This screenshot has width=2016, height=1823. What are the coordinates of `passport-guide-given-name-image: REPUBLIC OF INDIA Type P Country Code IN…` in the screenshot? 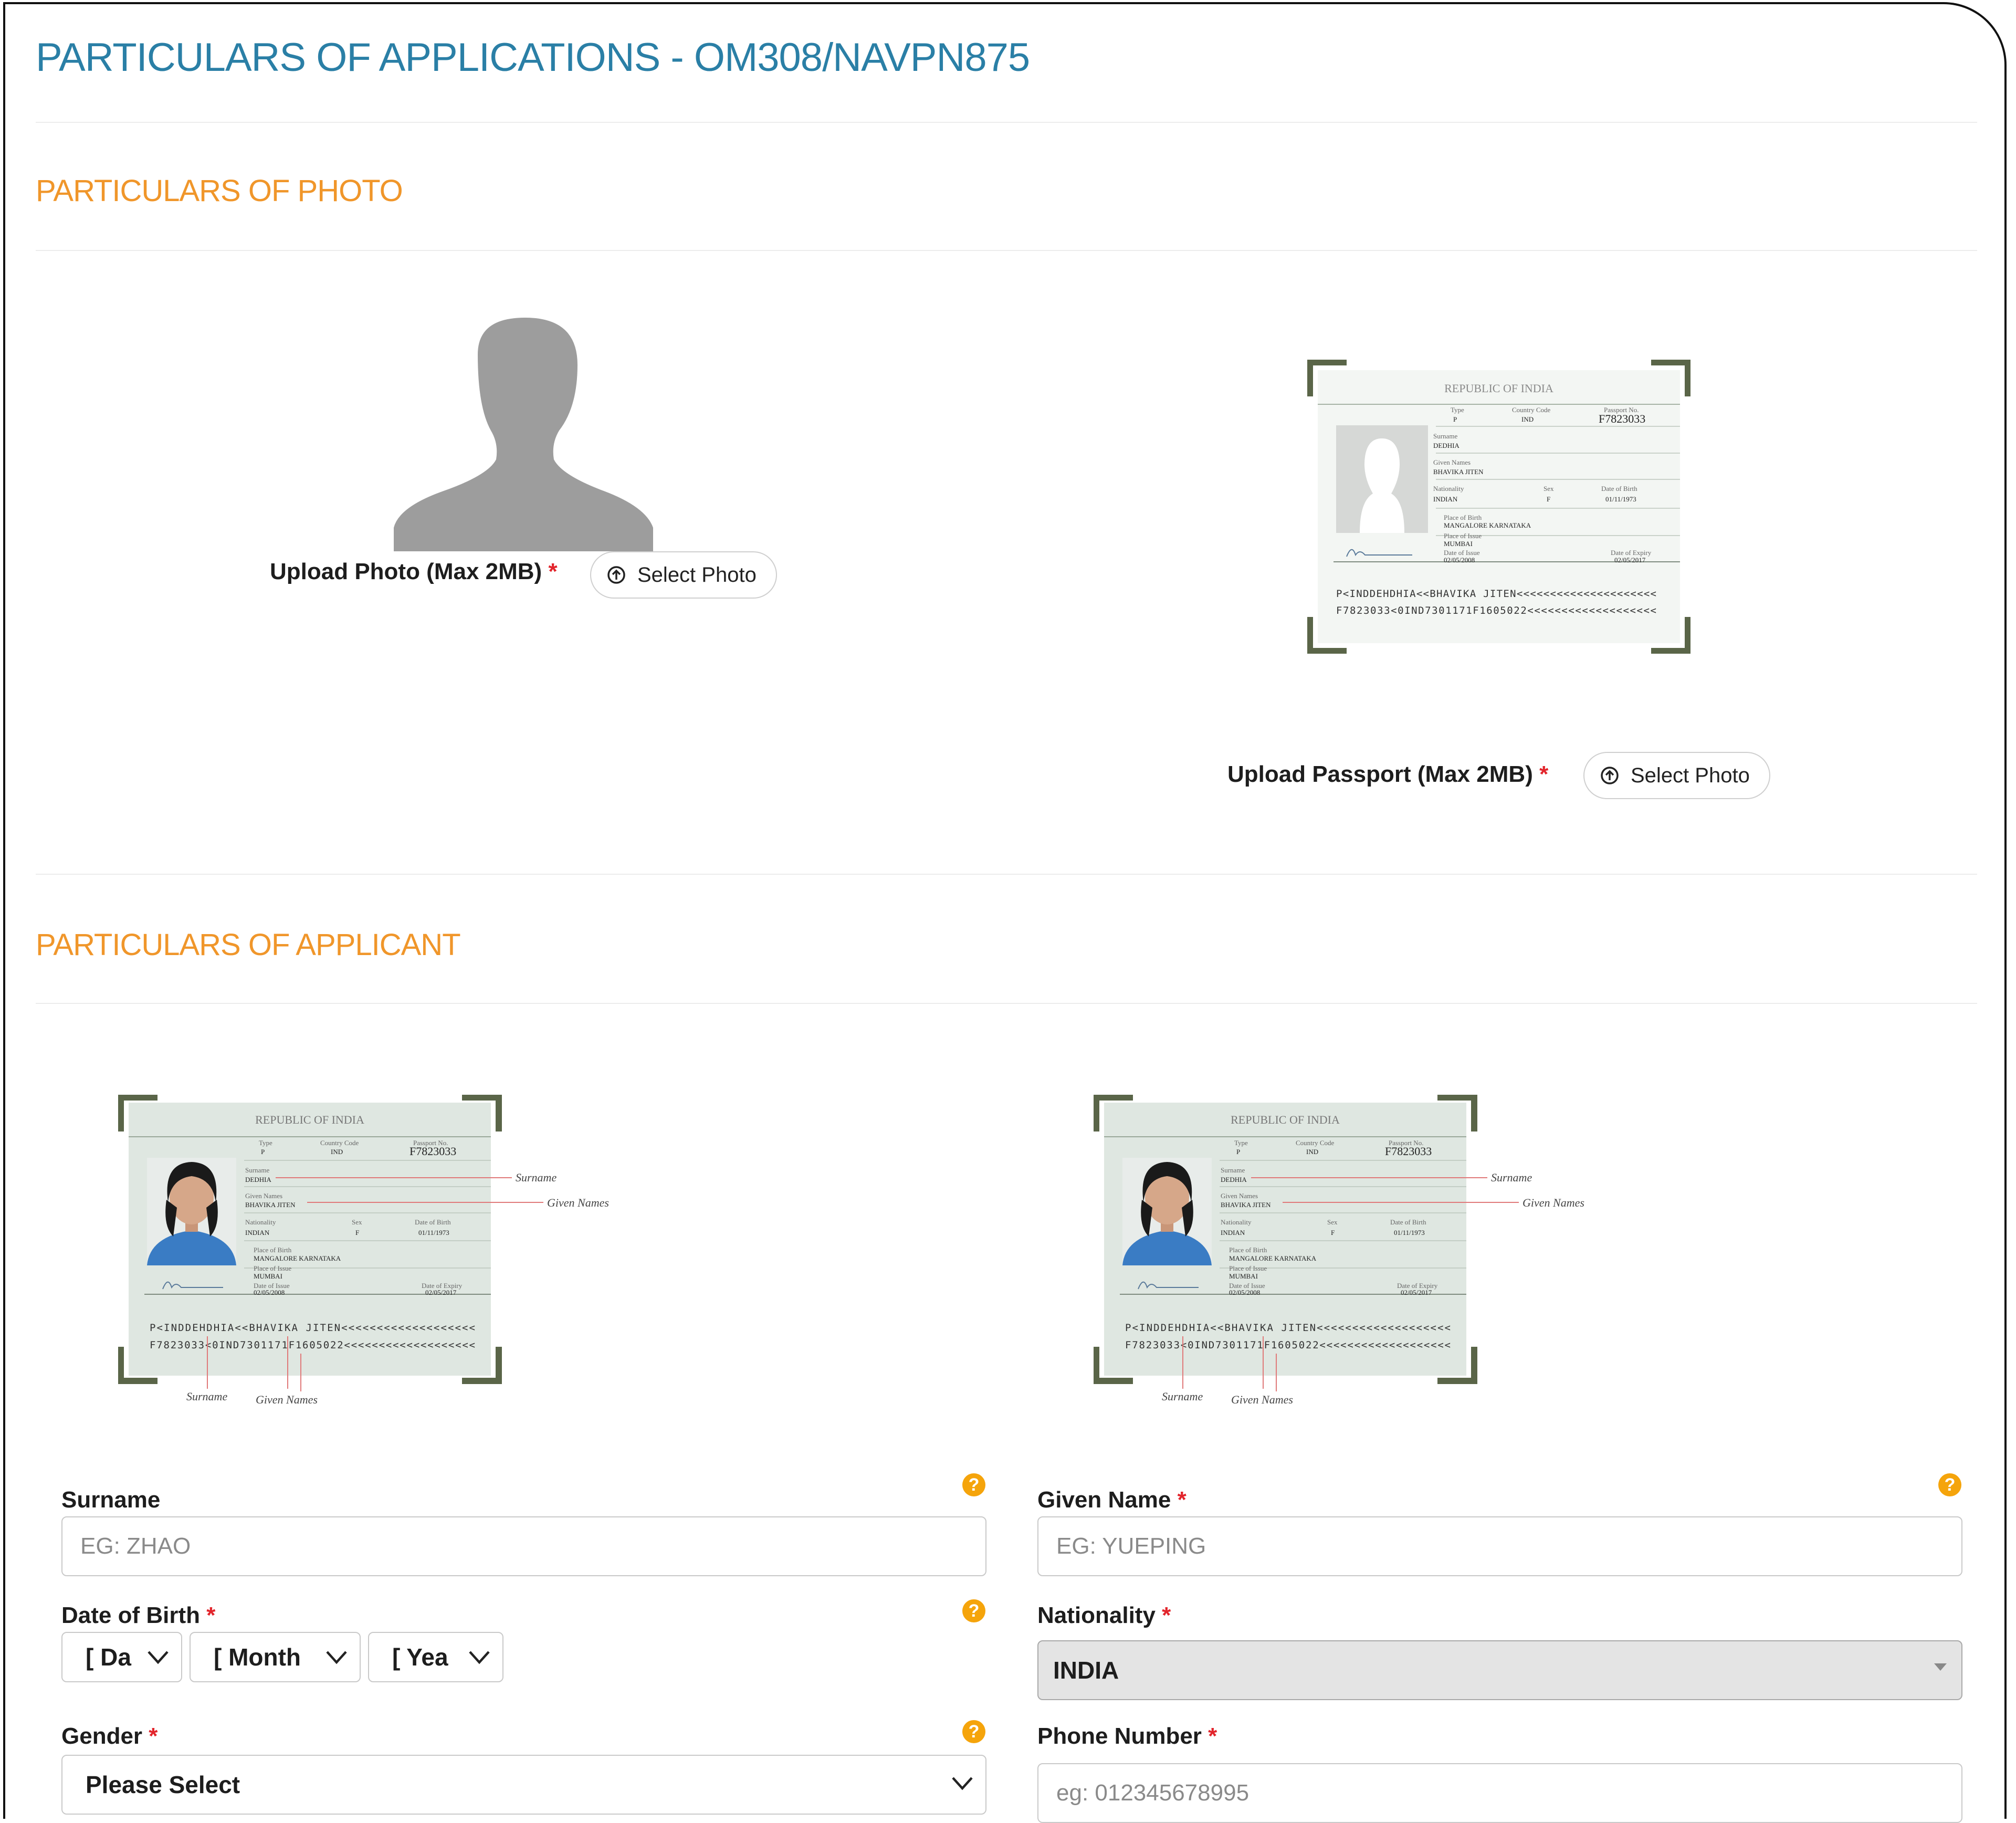 It's located at (1339, 1250).